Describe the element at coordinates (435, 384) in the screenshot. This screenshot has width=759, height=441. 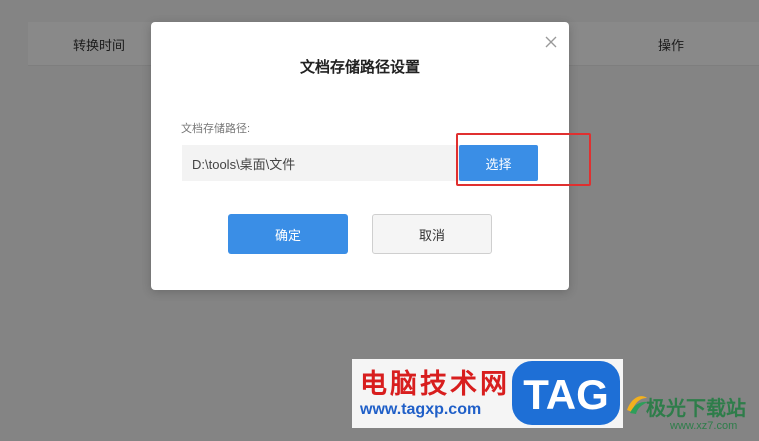
I see `watermark-title: 电脑技术网` at that location.